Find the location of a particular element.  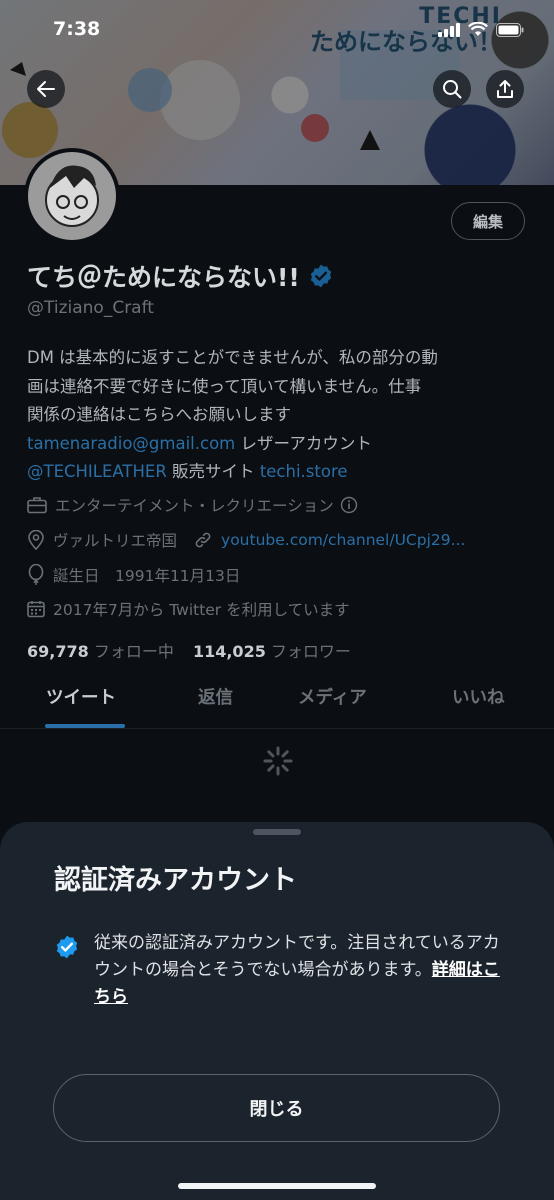

handle: @Tiziano_Craft is located at coordinates (90, 308).